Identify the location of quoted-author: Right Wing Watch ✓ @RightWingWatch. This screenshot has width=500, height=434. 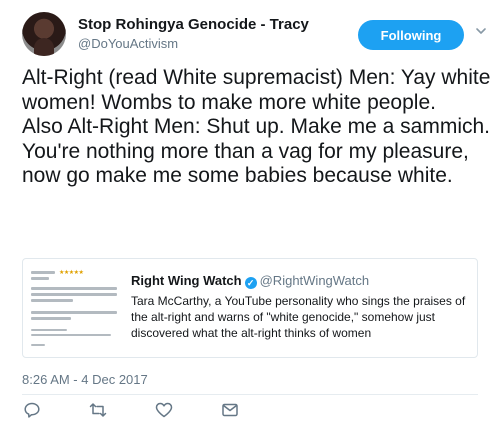
(250, 281).